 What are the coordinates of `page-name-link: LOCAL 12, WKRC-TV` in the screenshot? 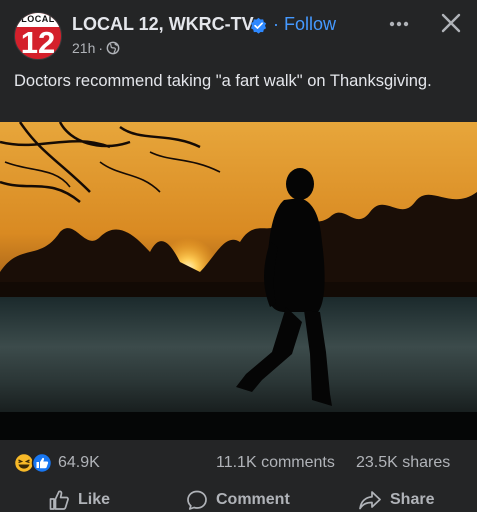 It's located at (163, 24).